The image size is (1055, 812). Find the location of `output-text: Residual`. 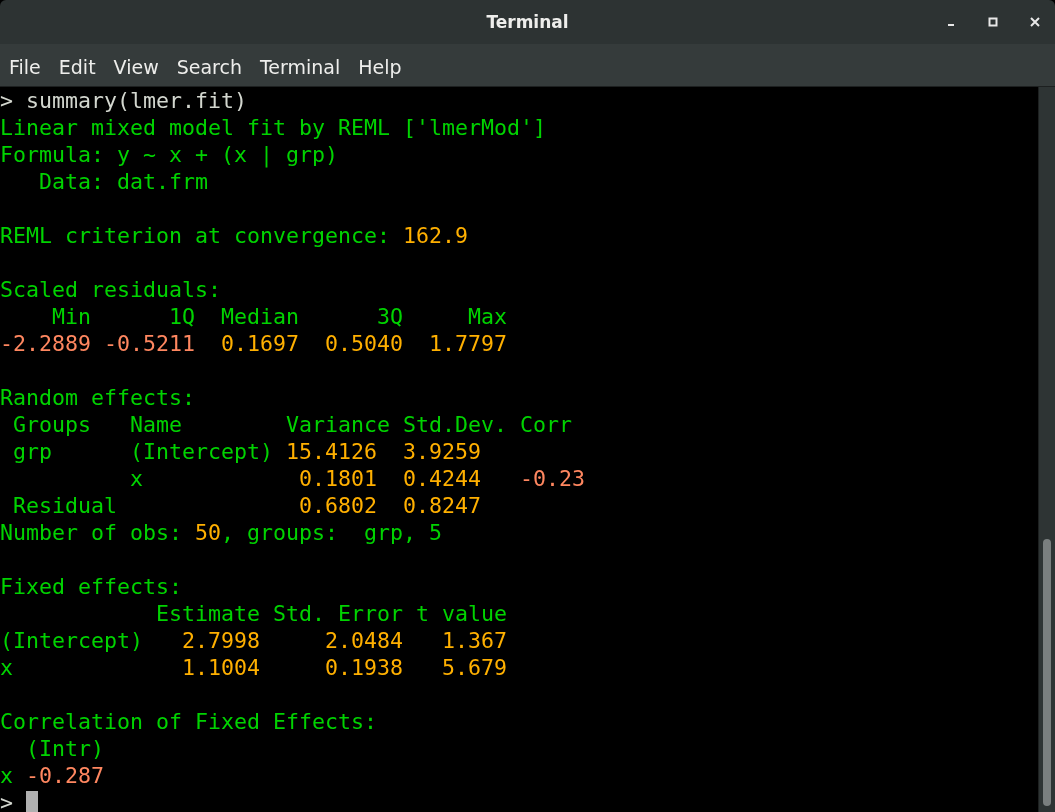

output-text: Residual is located at coordinates (65, 505).